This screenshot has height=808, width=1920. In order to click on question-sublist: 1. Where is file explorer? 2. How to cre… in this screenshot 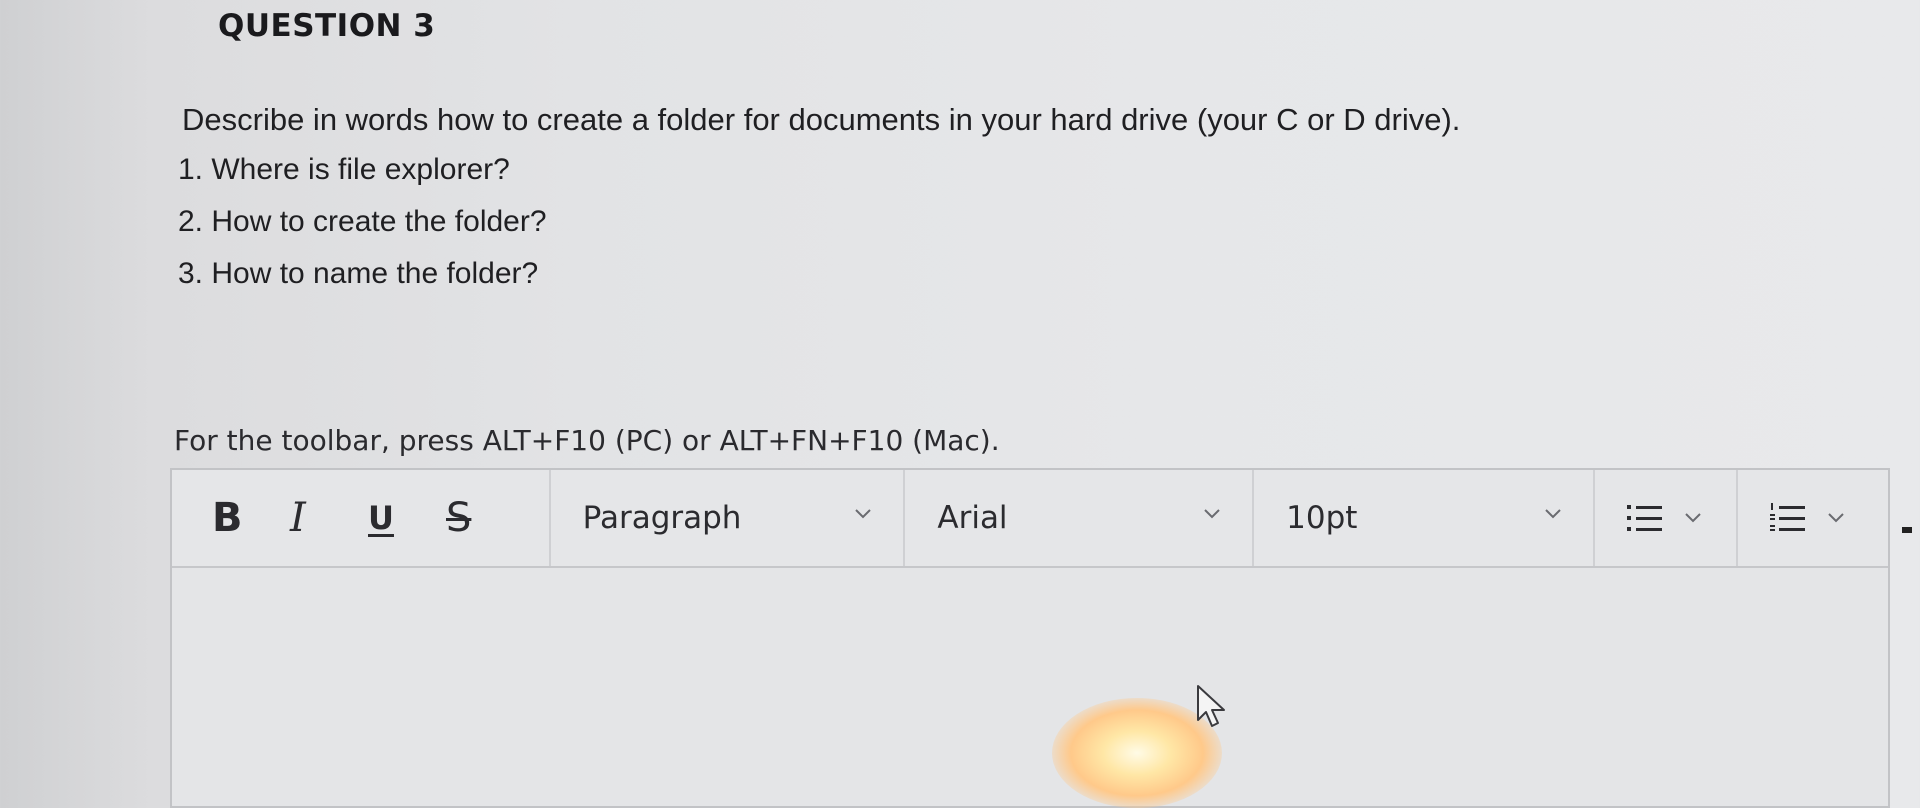, I will do `click(362, 230)`.